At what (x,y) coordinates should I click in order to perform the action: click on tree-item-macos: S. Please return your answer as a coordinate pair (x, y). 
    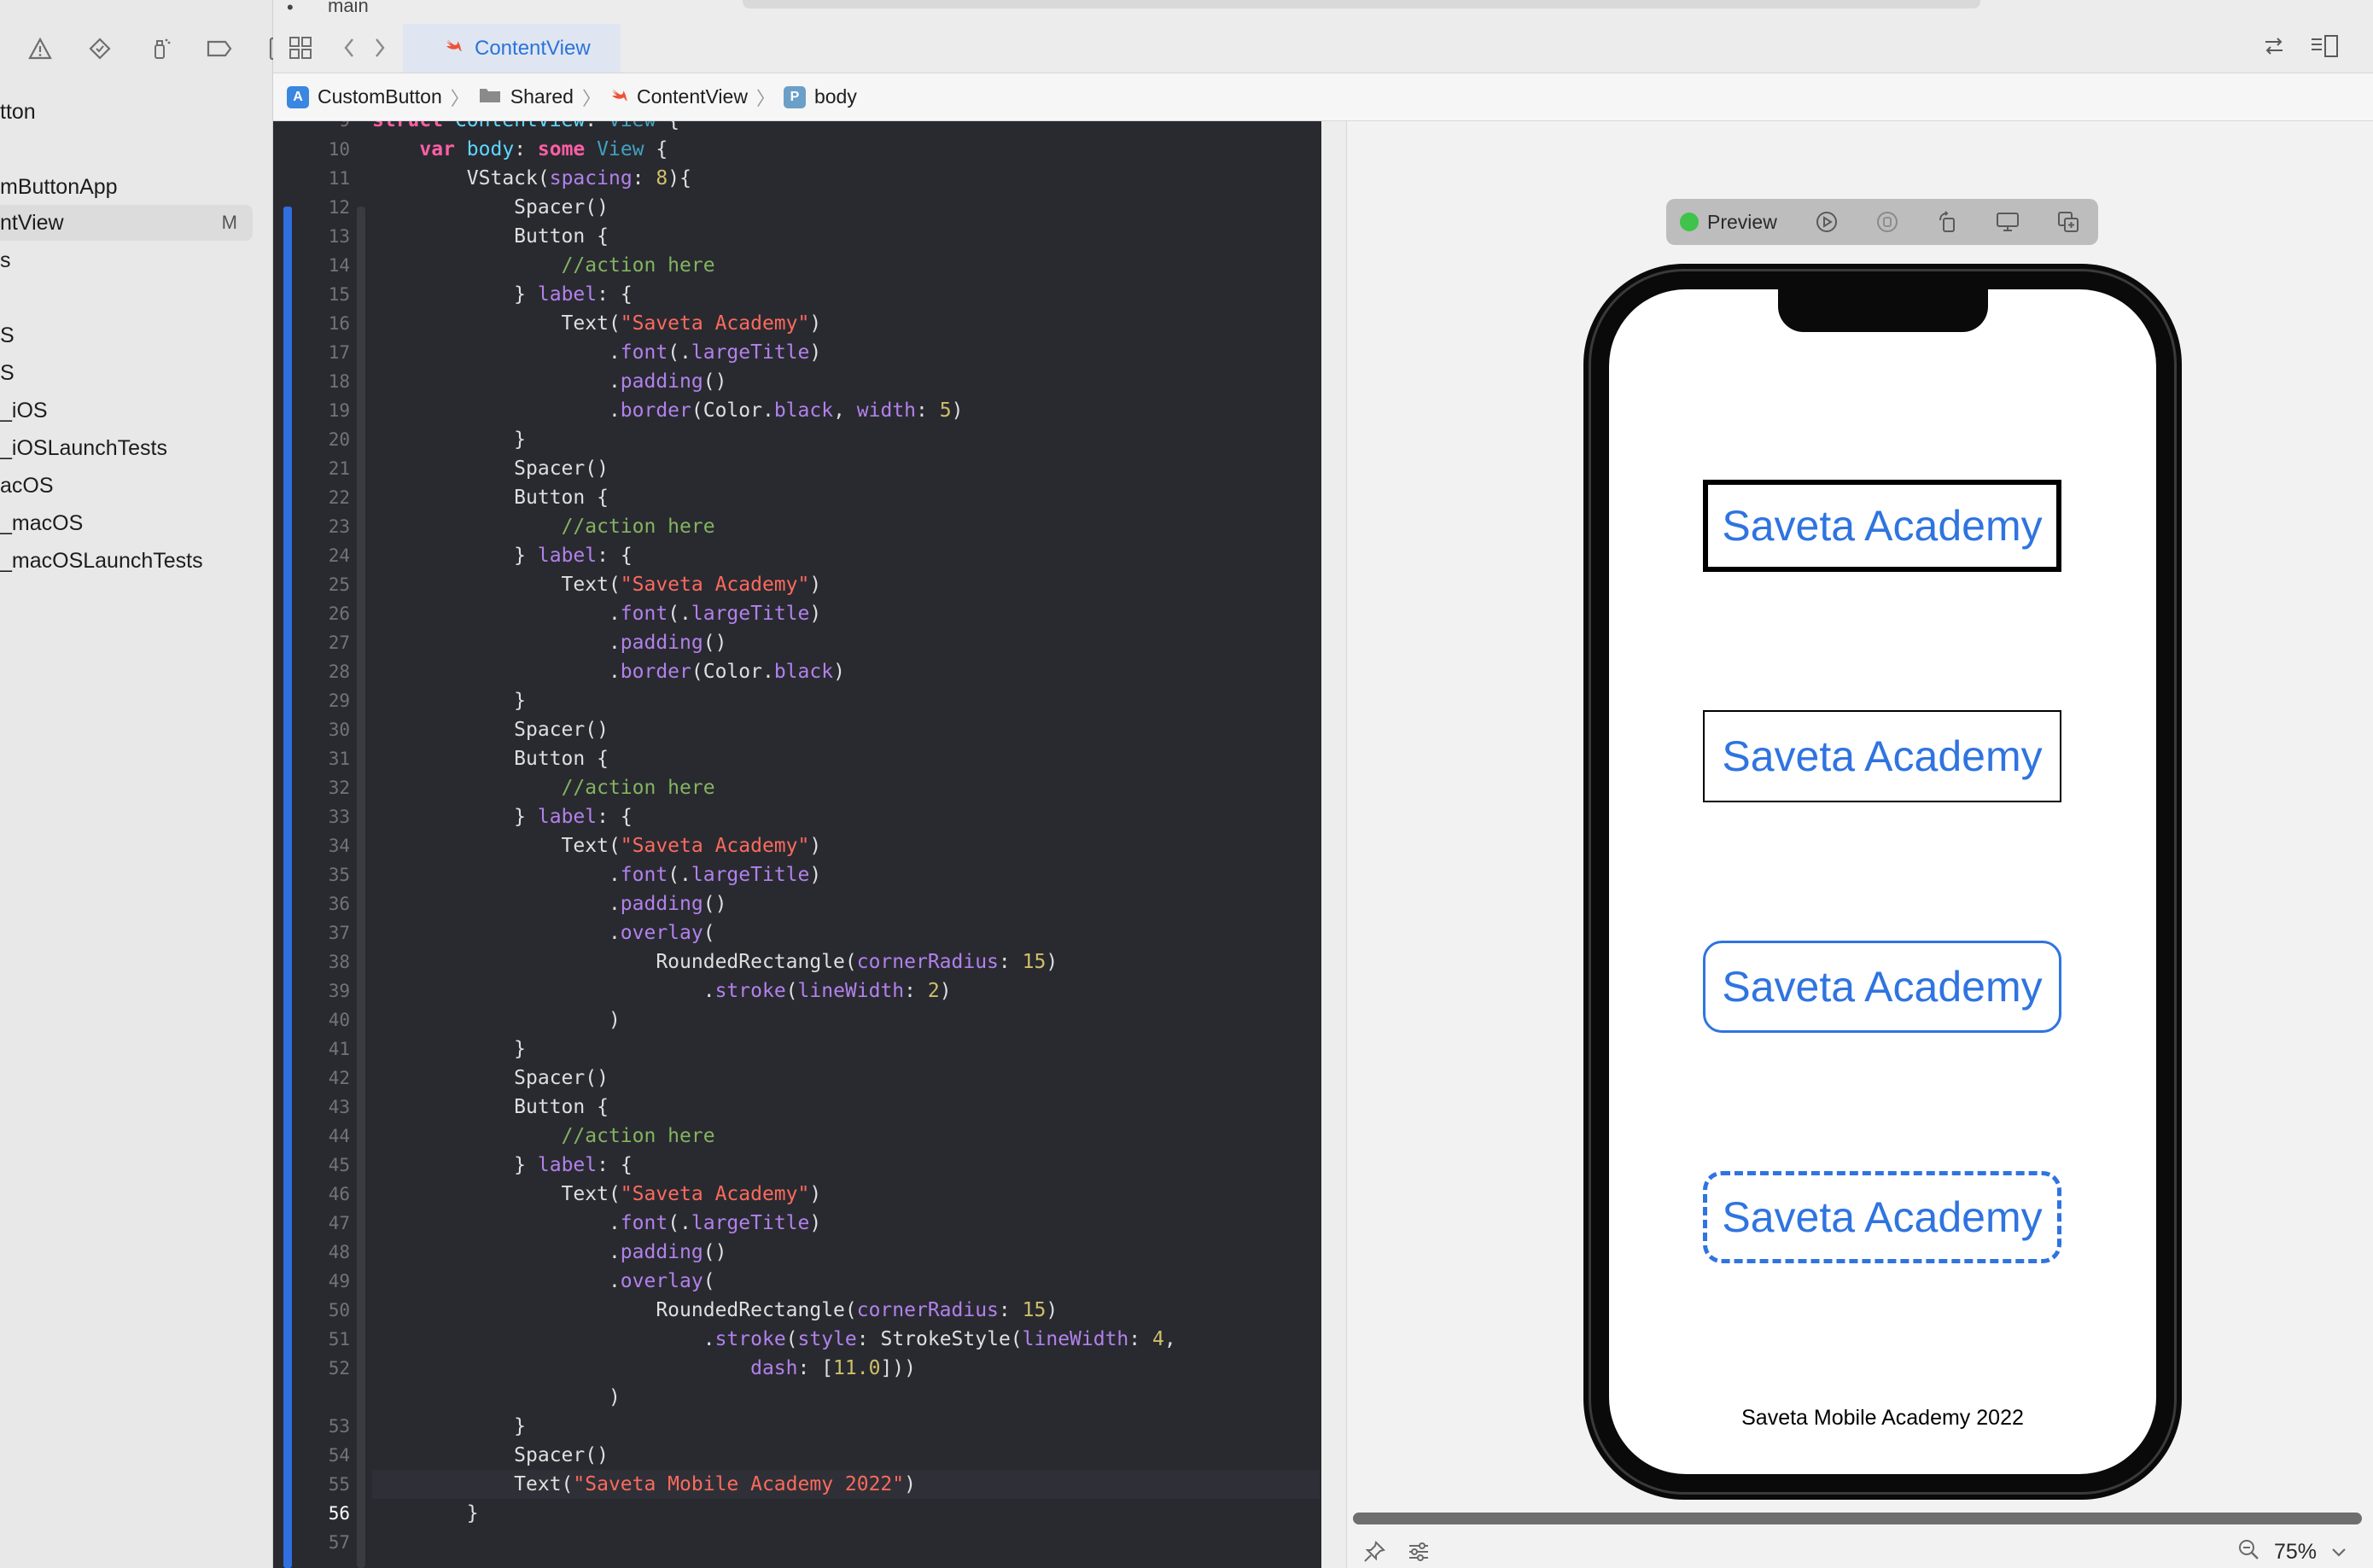
    Looking at the image, I should click on (7, 373).